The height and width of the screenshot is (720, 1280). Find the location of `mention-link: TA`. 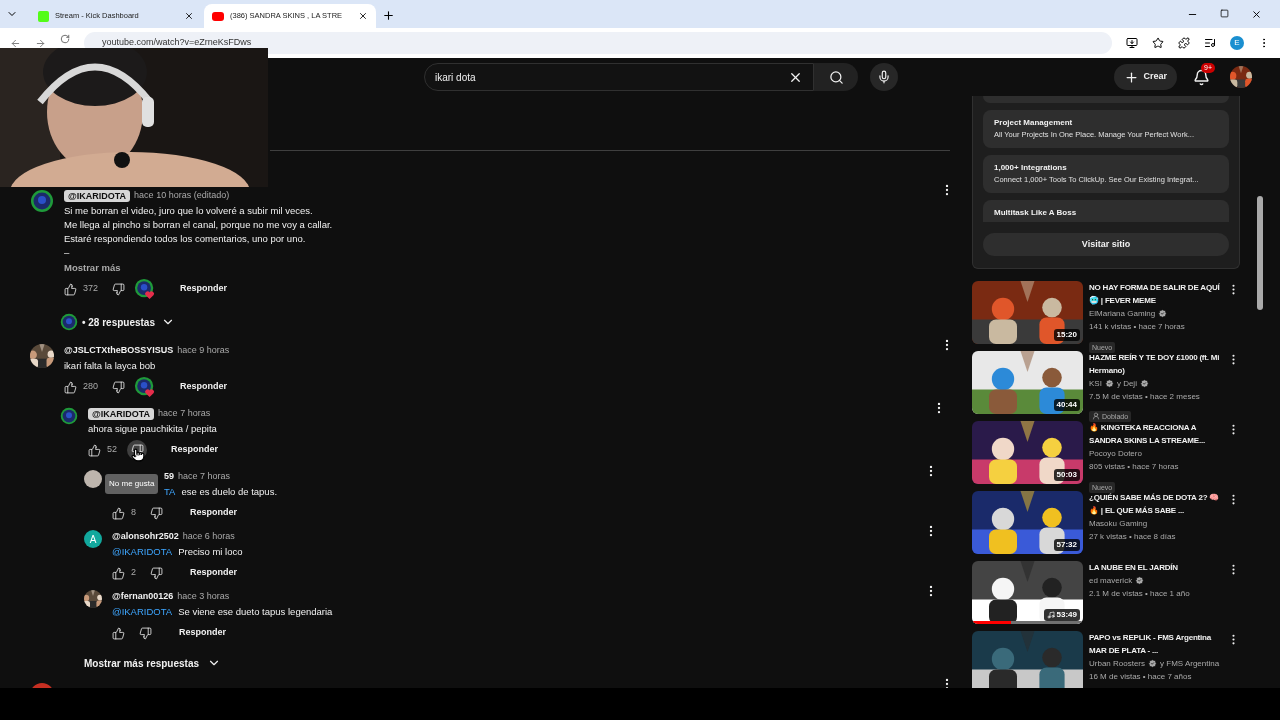

mention-link: TA is located at coordinates (170, 492).